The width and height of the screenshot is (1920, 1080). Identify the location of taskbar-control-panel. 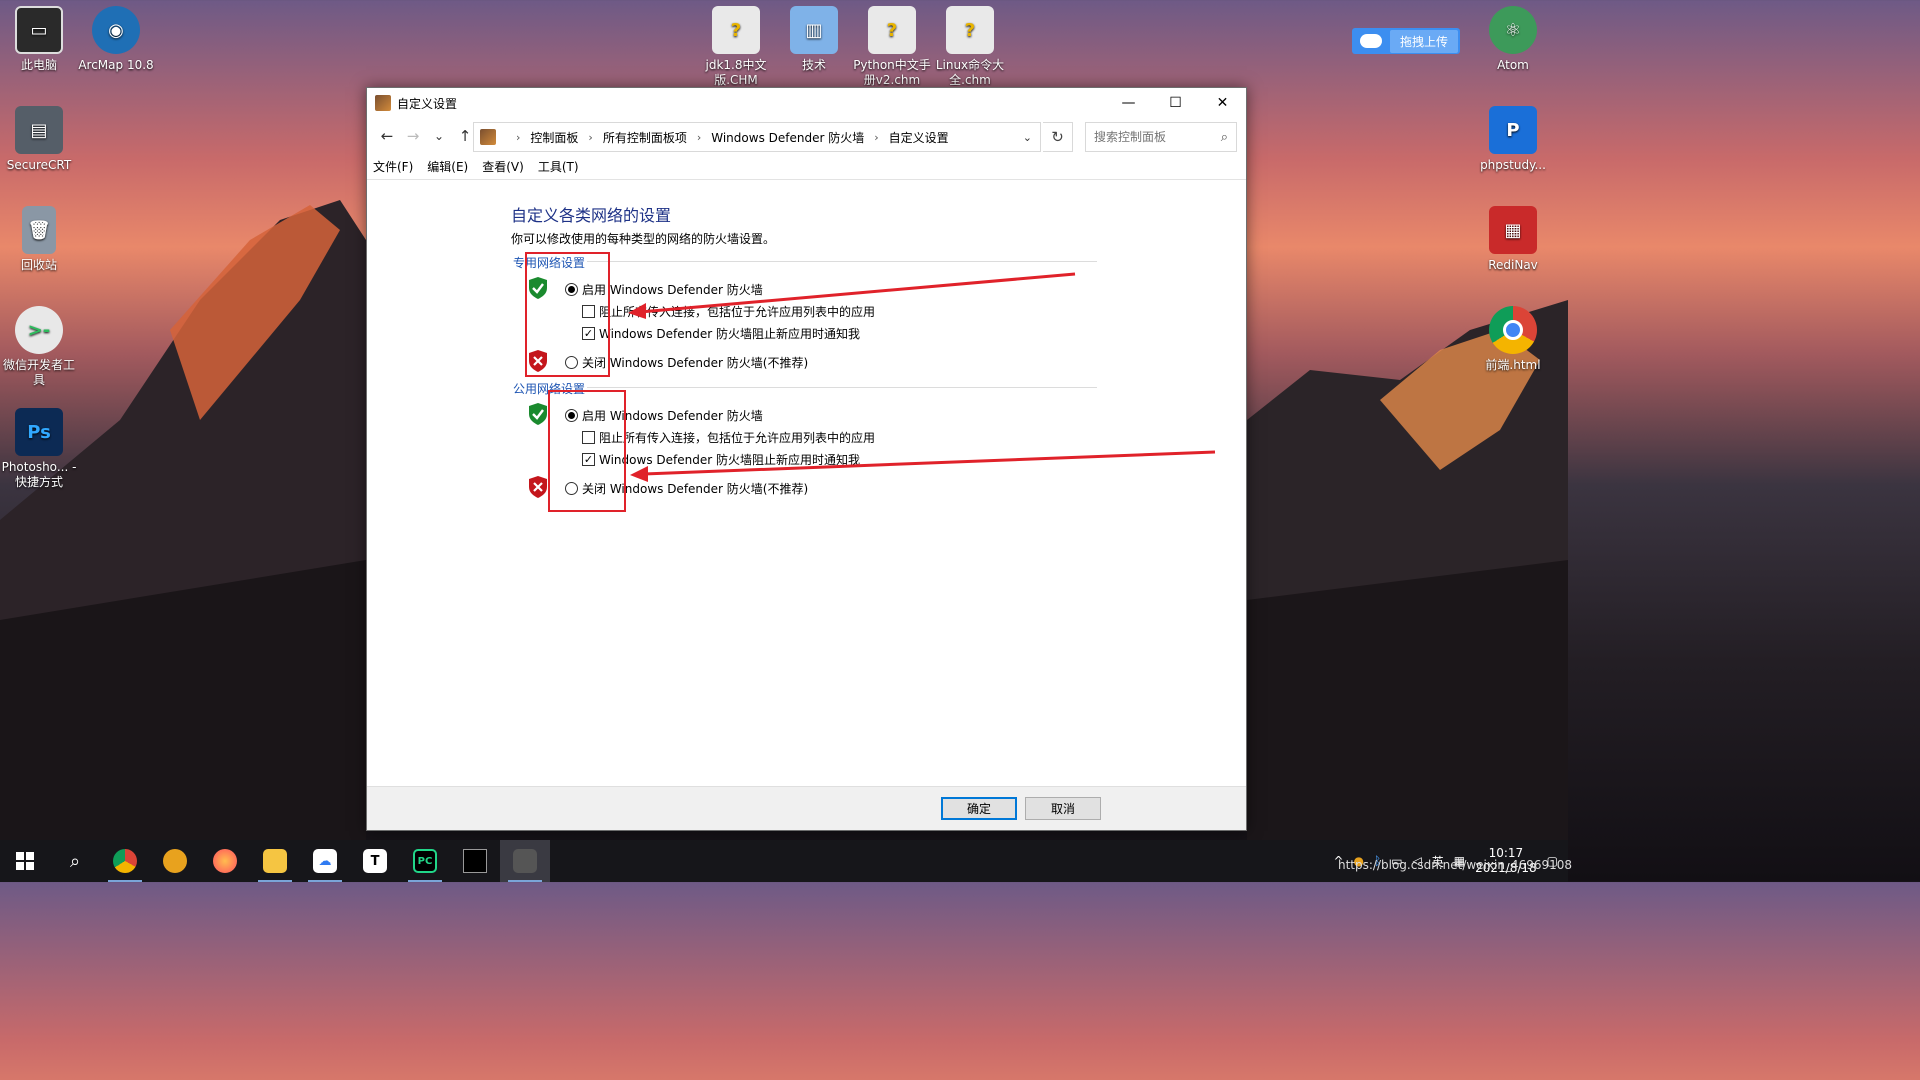
(525, 861).